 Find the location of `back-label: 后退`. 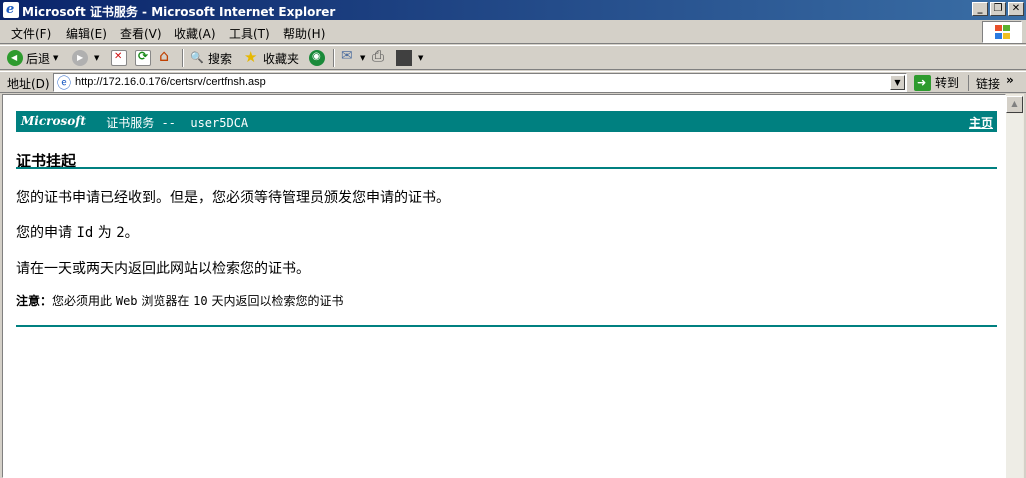

back-label: 后退 is located at coordinates (38, 58).